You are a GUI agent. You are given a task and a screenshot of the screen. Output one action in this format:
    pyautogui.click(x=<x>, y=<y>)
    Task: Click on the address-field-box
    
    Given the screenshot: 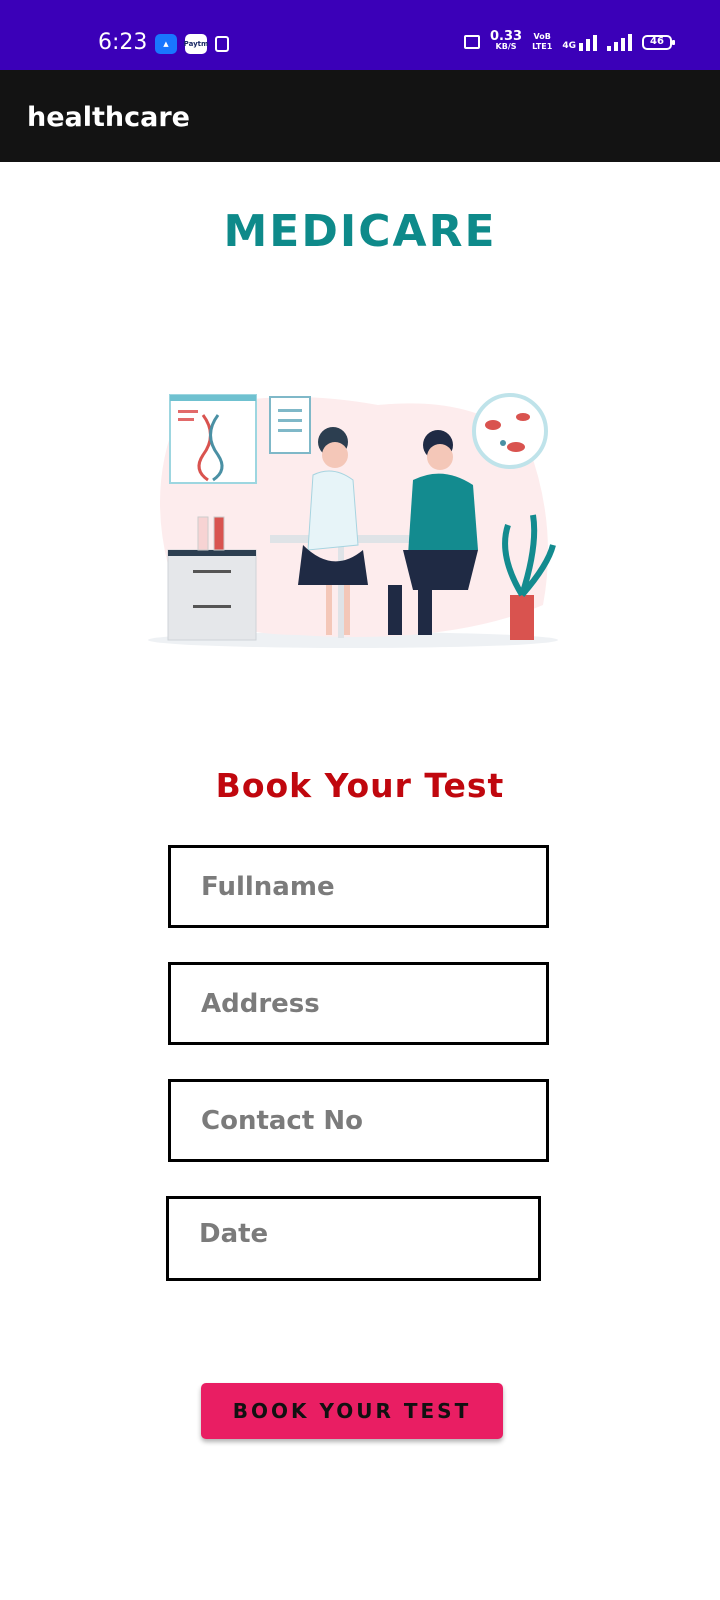 What is the action you would take?
    pyautogui.click(x=358, y=1003)
    